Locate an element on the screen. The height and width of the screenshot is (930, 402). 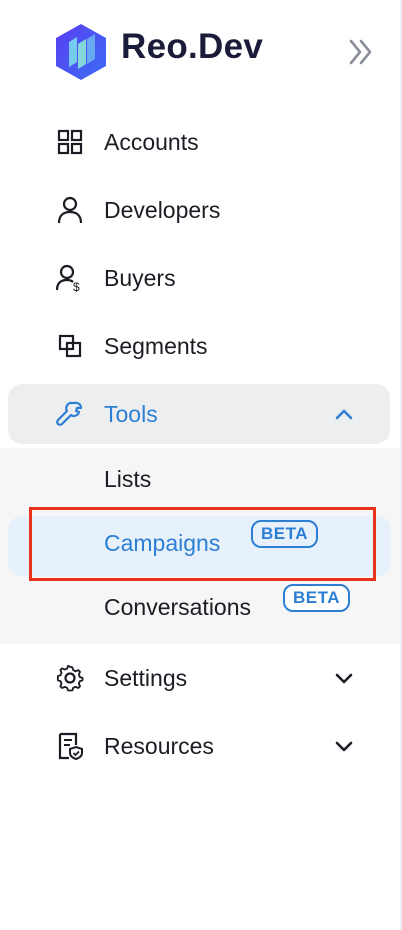
nav-label-accounts: Accounts is located at coordinates (151, 141).